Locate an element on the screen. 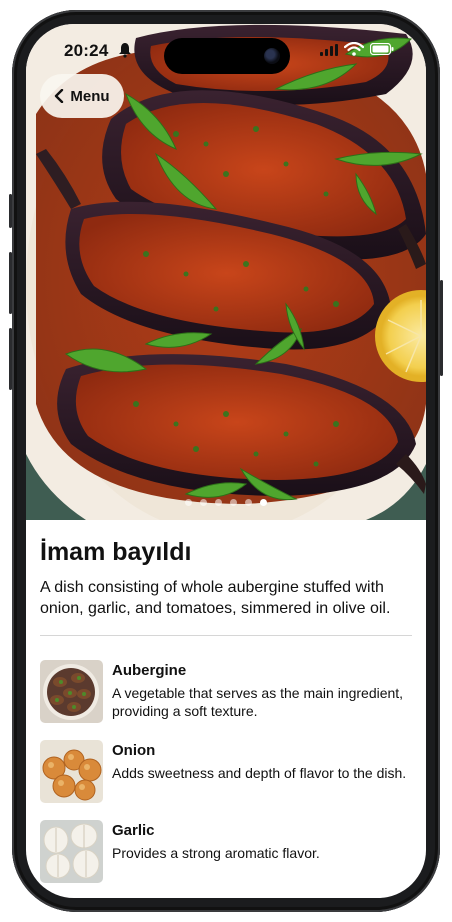 The image size is (452, 922). silent-bell-icon is located at coordinates (125, 50).